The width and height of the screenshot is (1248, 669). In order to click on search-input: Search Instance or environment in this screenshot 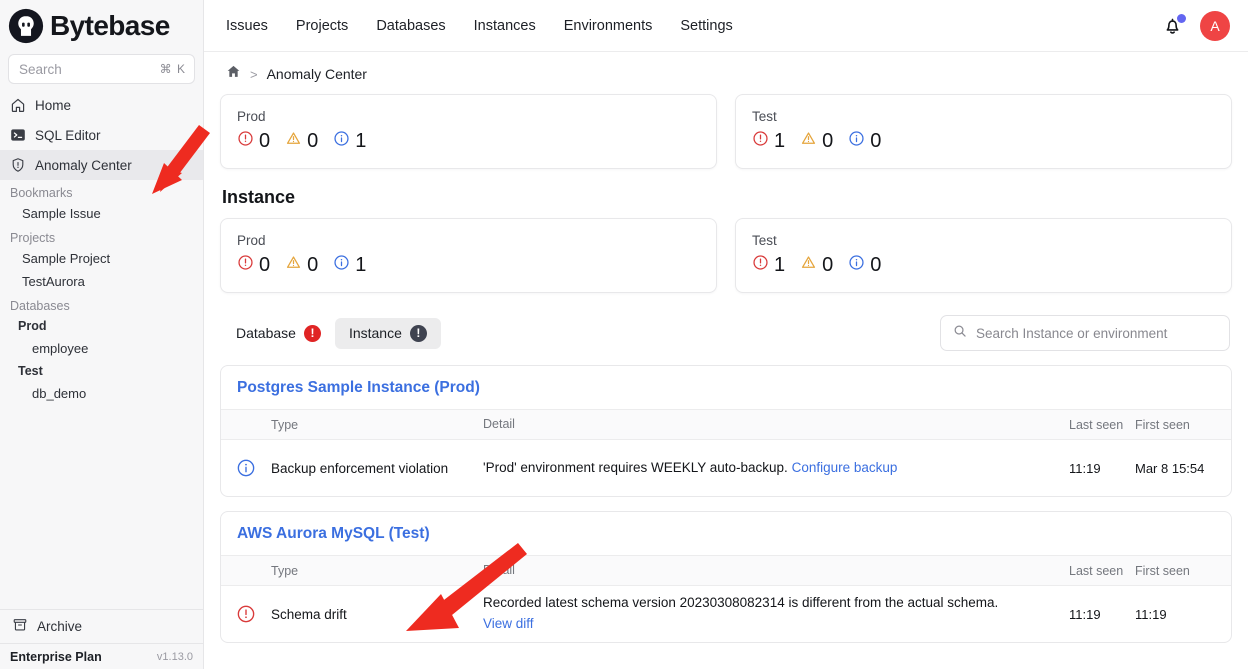, I will do `click(1085, 333)`.